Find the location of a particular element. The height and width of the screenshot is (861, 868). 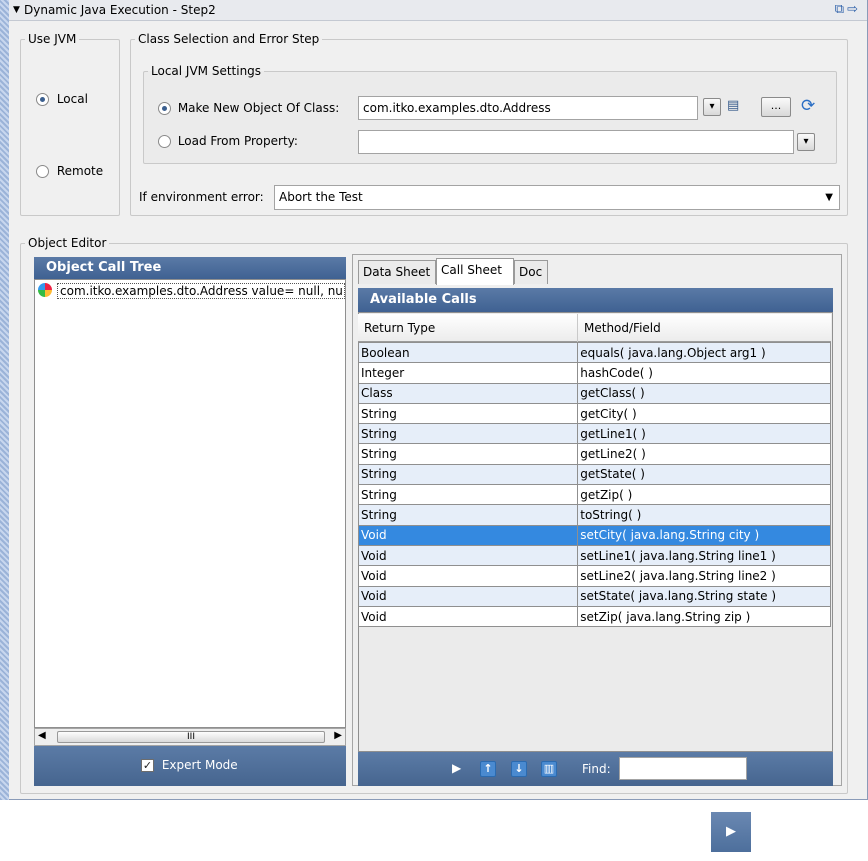

window-title: Dynamic Java Execution - Step2 is located at coordinates (120, 10).